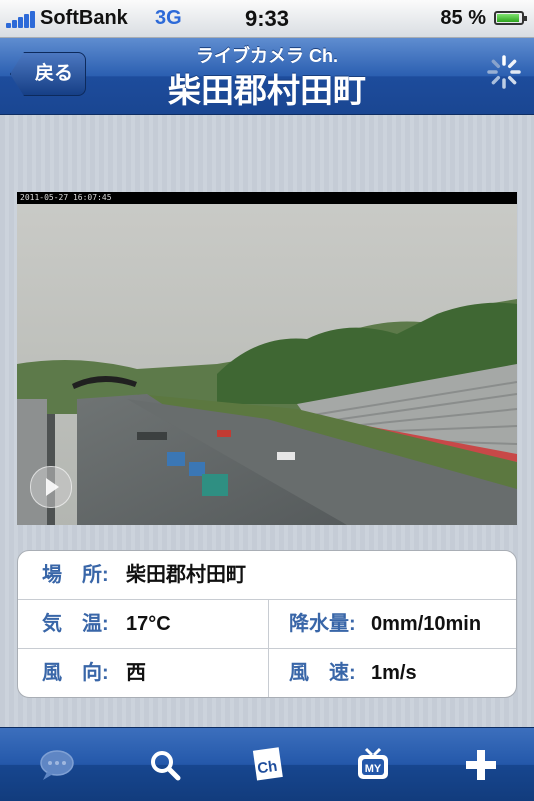 The height and width of the screenshot is (801, 534). I want to click on spinner-icon, so click(504, 72).